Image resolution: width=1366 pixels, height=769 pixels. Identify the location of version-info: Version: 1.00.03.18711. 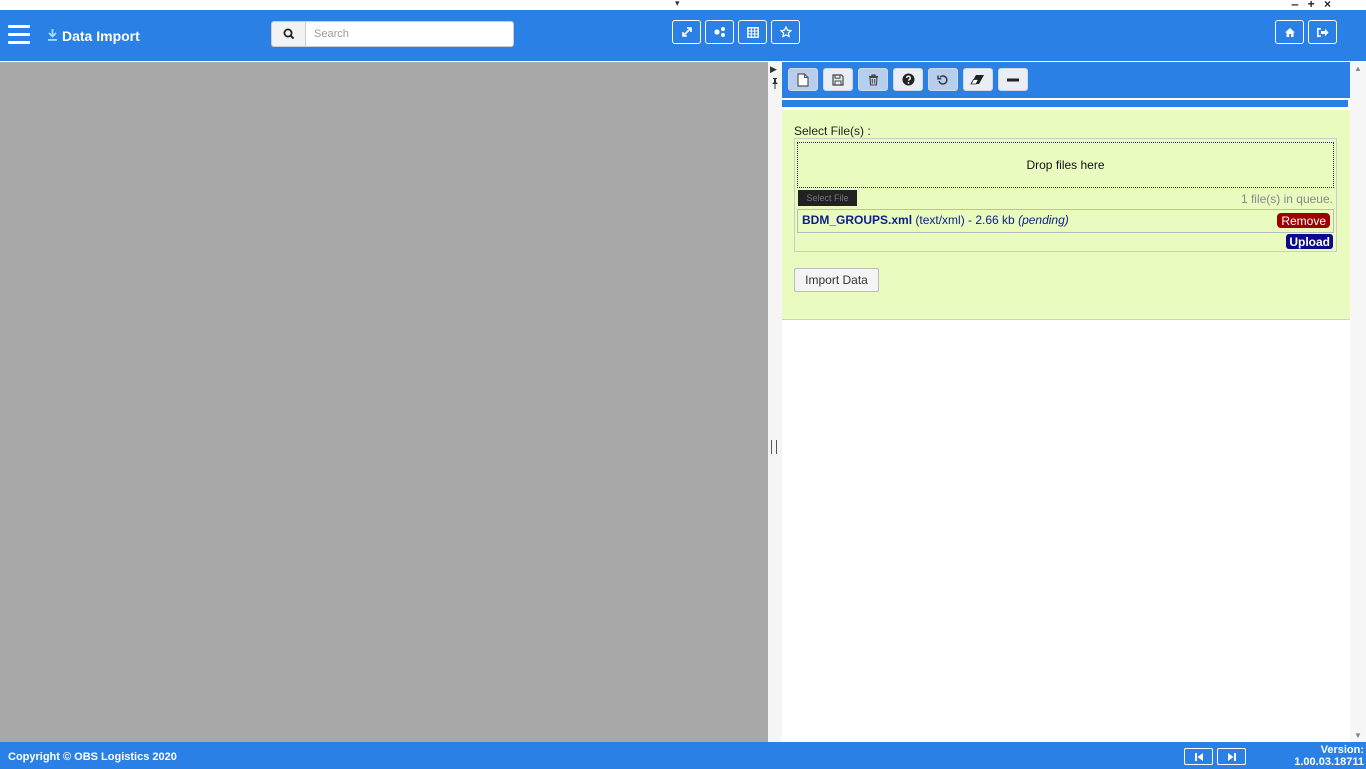
(1329, 756).